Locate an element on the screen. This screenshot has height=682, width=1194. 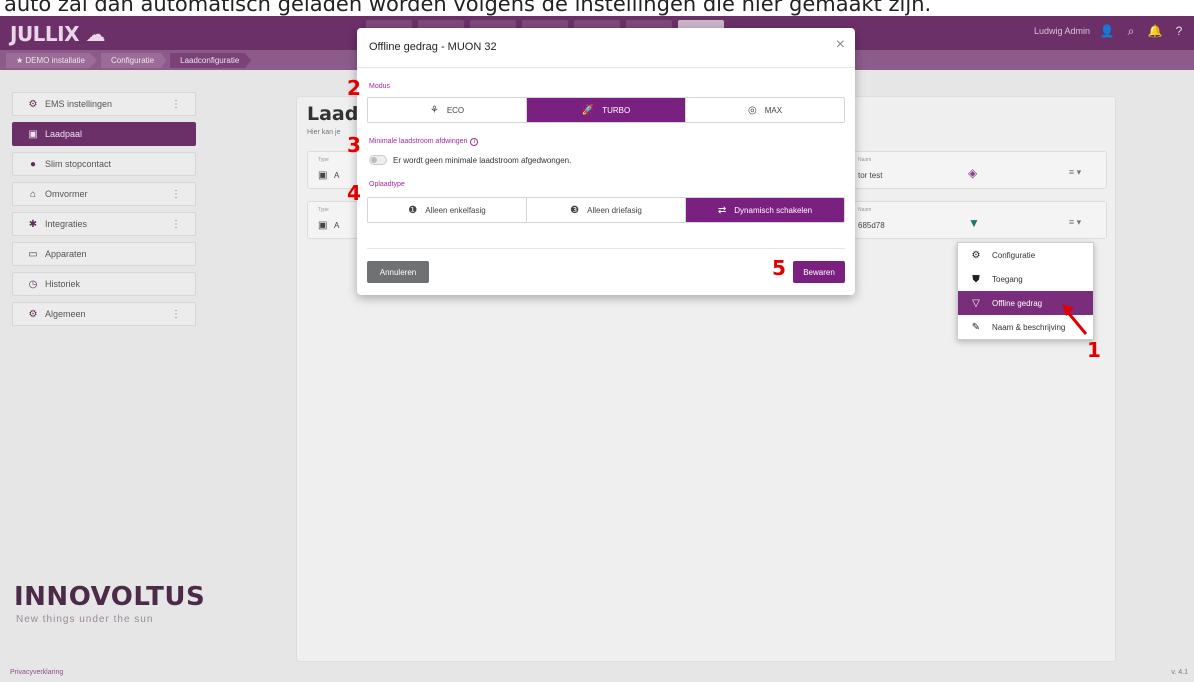
laadtype-label: Oplaadtype is located at coordinates (387, 184).